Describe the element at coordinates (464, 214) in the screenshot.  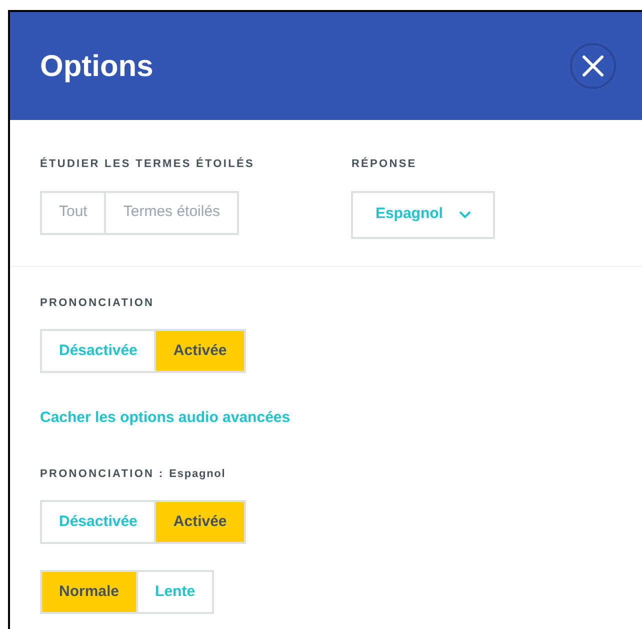
I see `chevron-down-icon` at that location.